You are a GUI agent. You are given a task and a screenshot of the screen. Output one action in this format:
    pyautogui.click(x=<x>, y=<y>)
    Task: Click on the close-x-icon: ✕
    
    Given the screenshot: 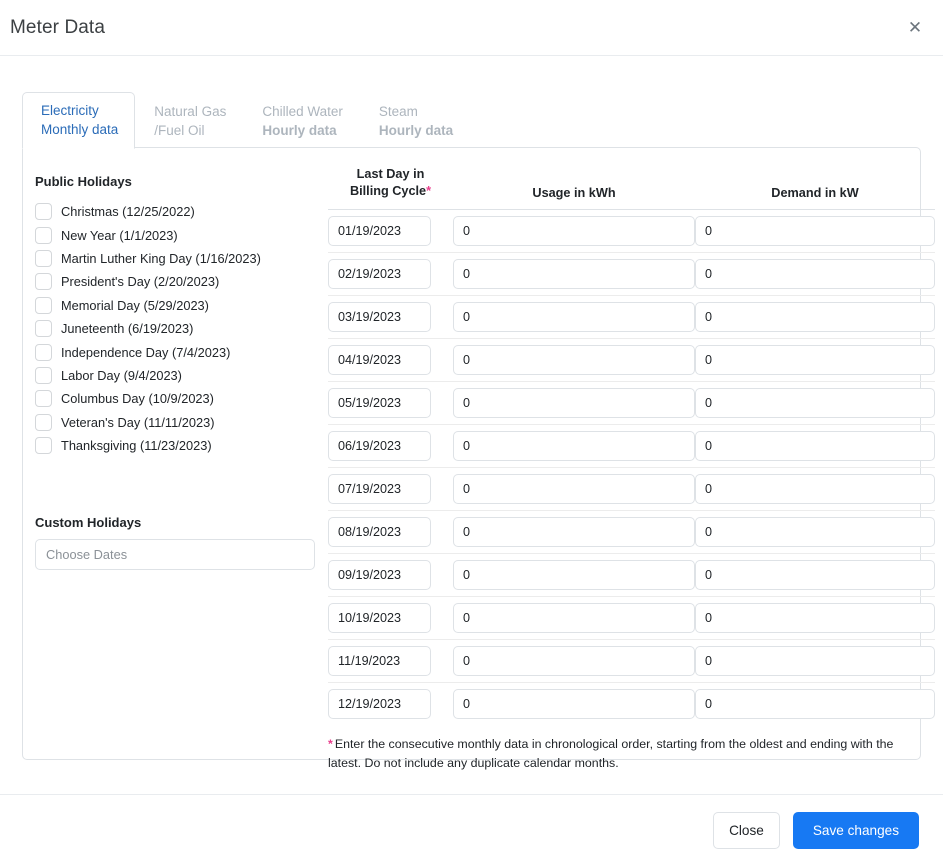 What is the action you would take?
    pyautogui.click(x=915, y=28)
    